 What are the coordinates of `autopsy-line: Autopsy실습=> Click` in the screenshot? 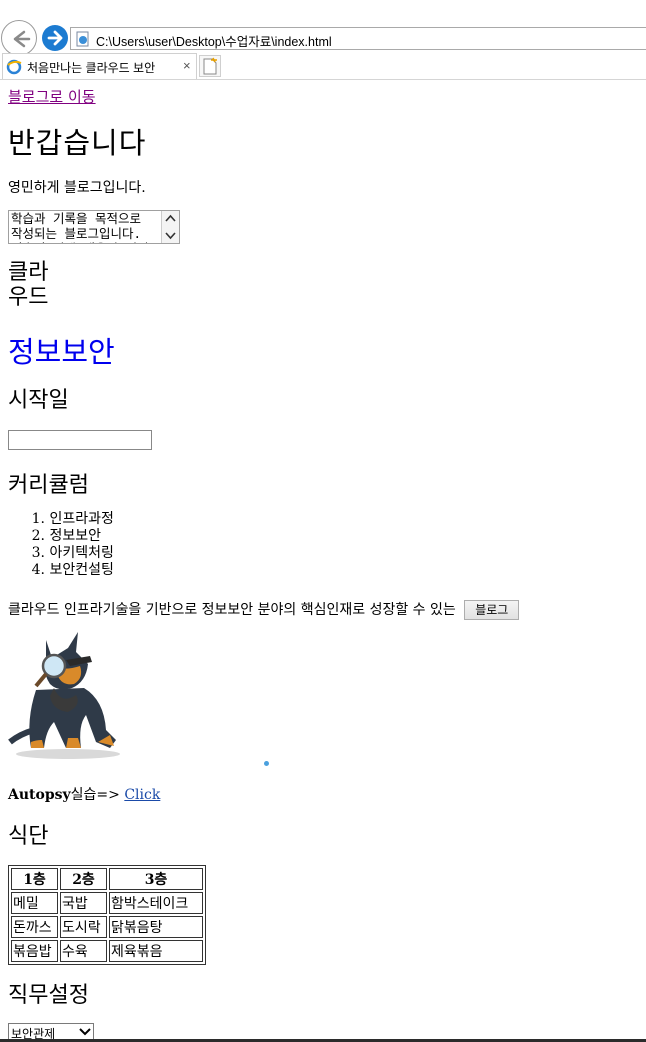 It's located at (84, 794).